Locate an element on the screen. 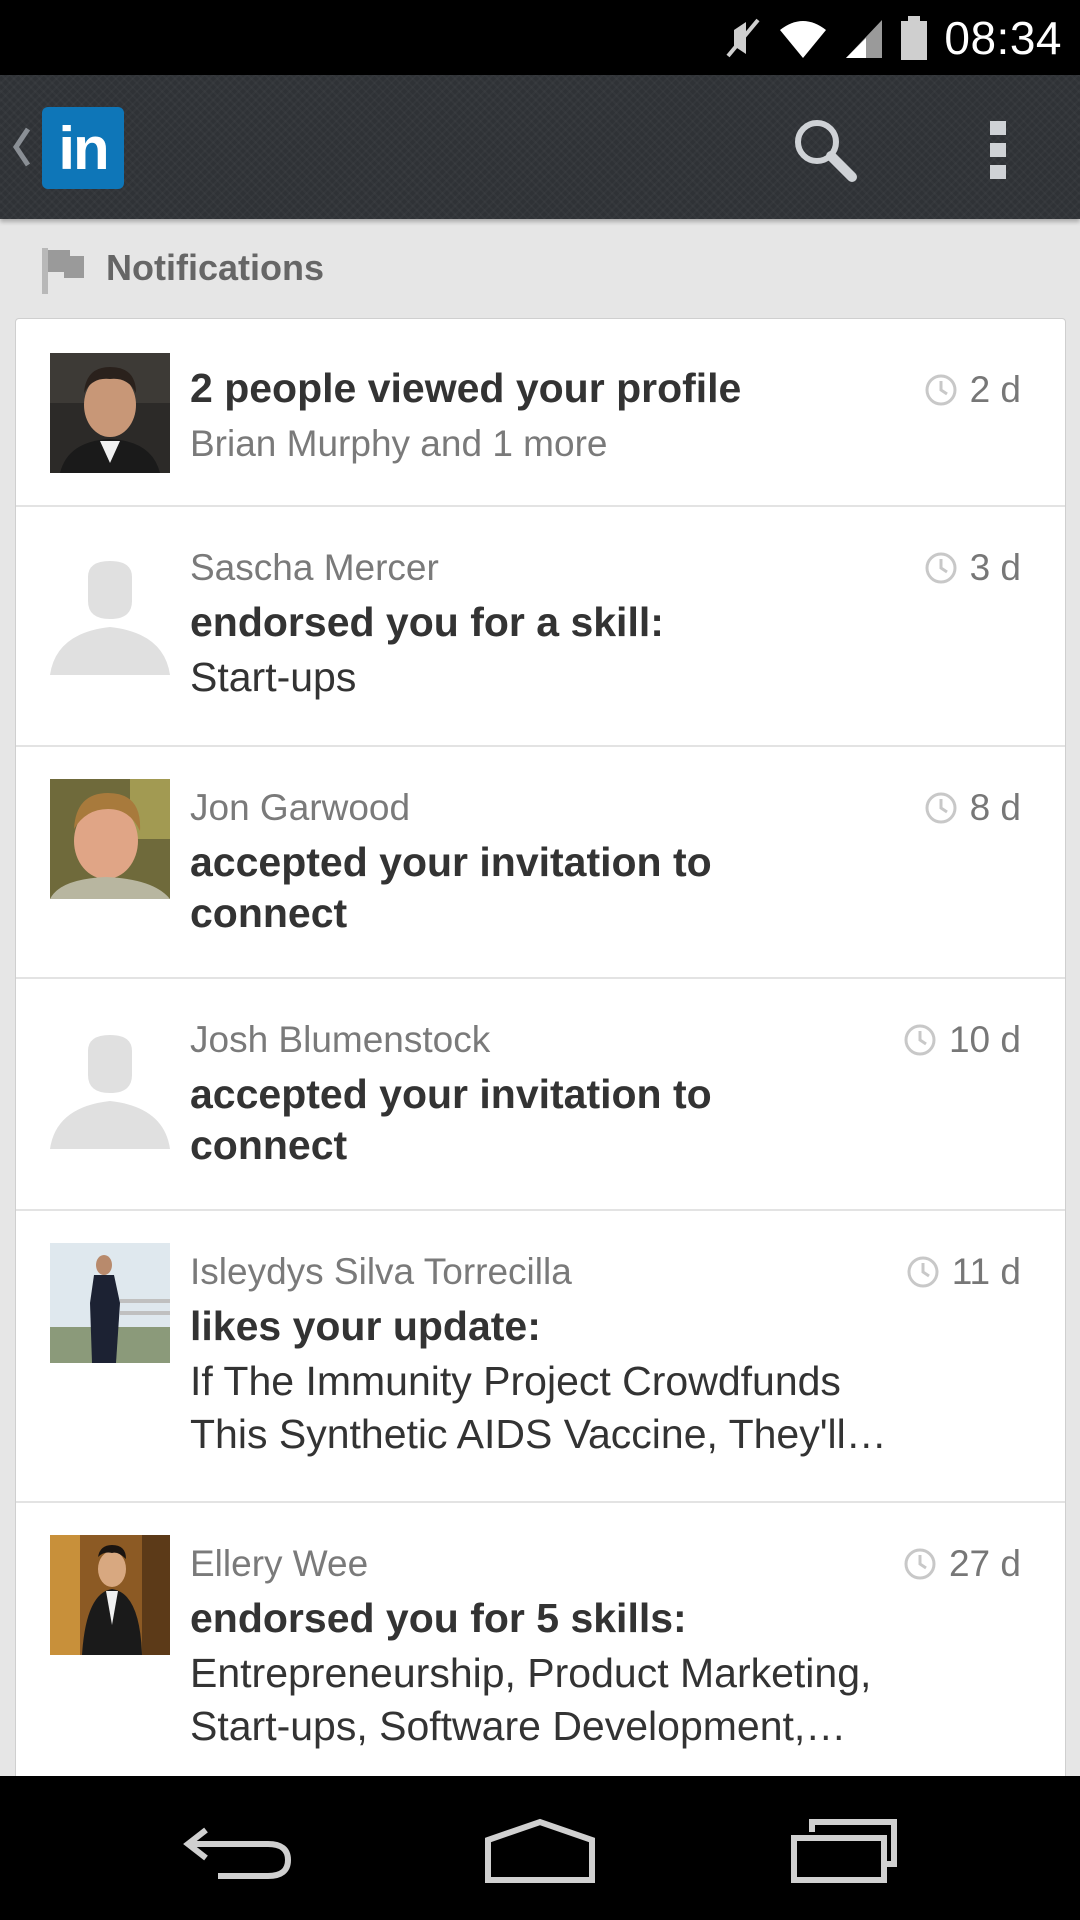 This screenshot has height=1920, width=1080. battery-icon is located at coordinates (914, 37).